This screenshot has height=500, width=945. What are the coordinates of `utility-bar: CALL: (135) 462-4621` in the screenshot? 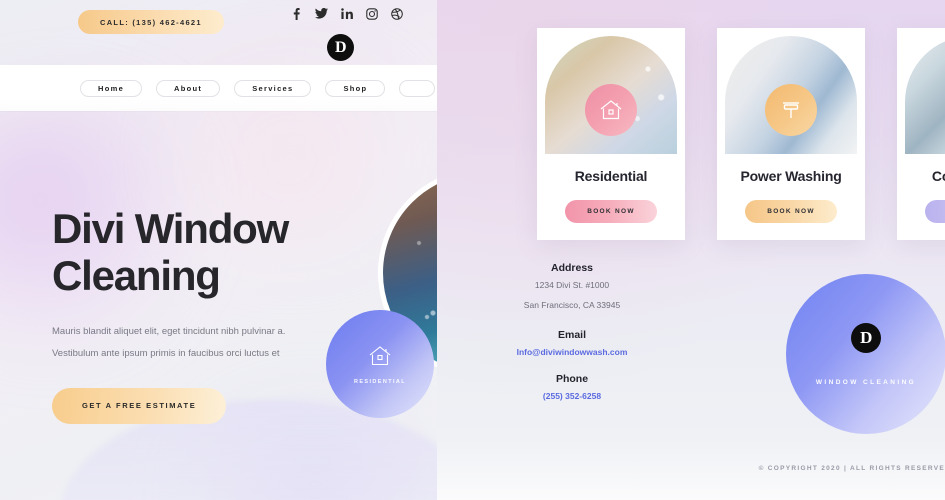 It's located at (218, 24).